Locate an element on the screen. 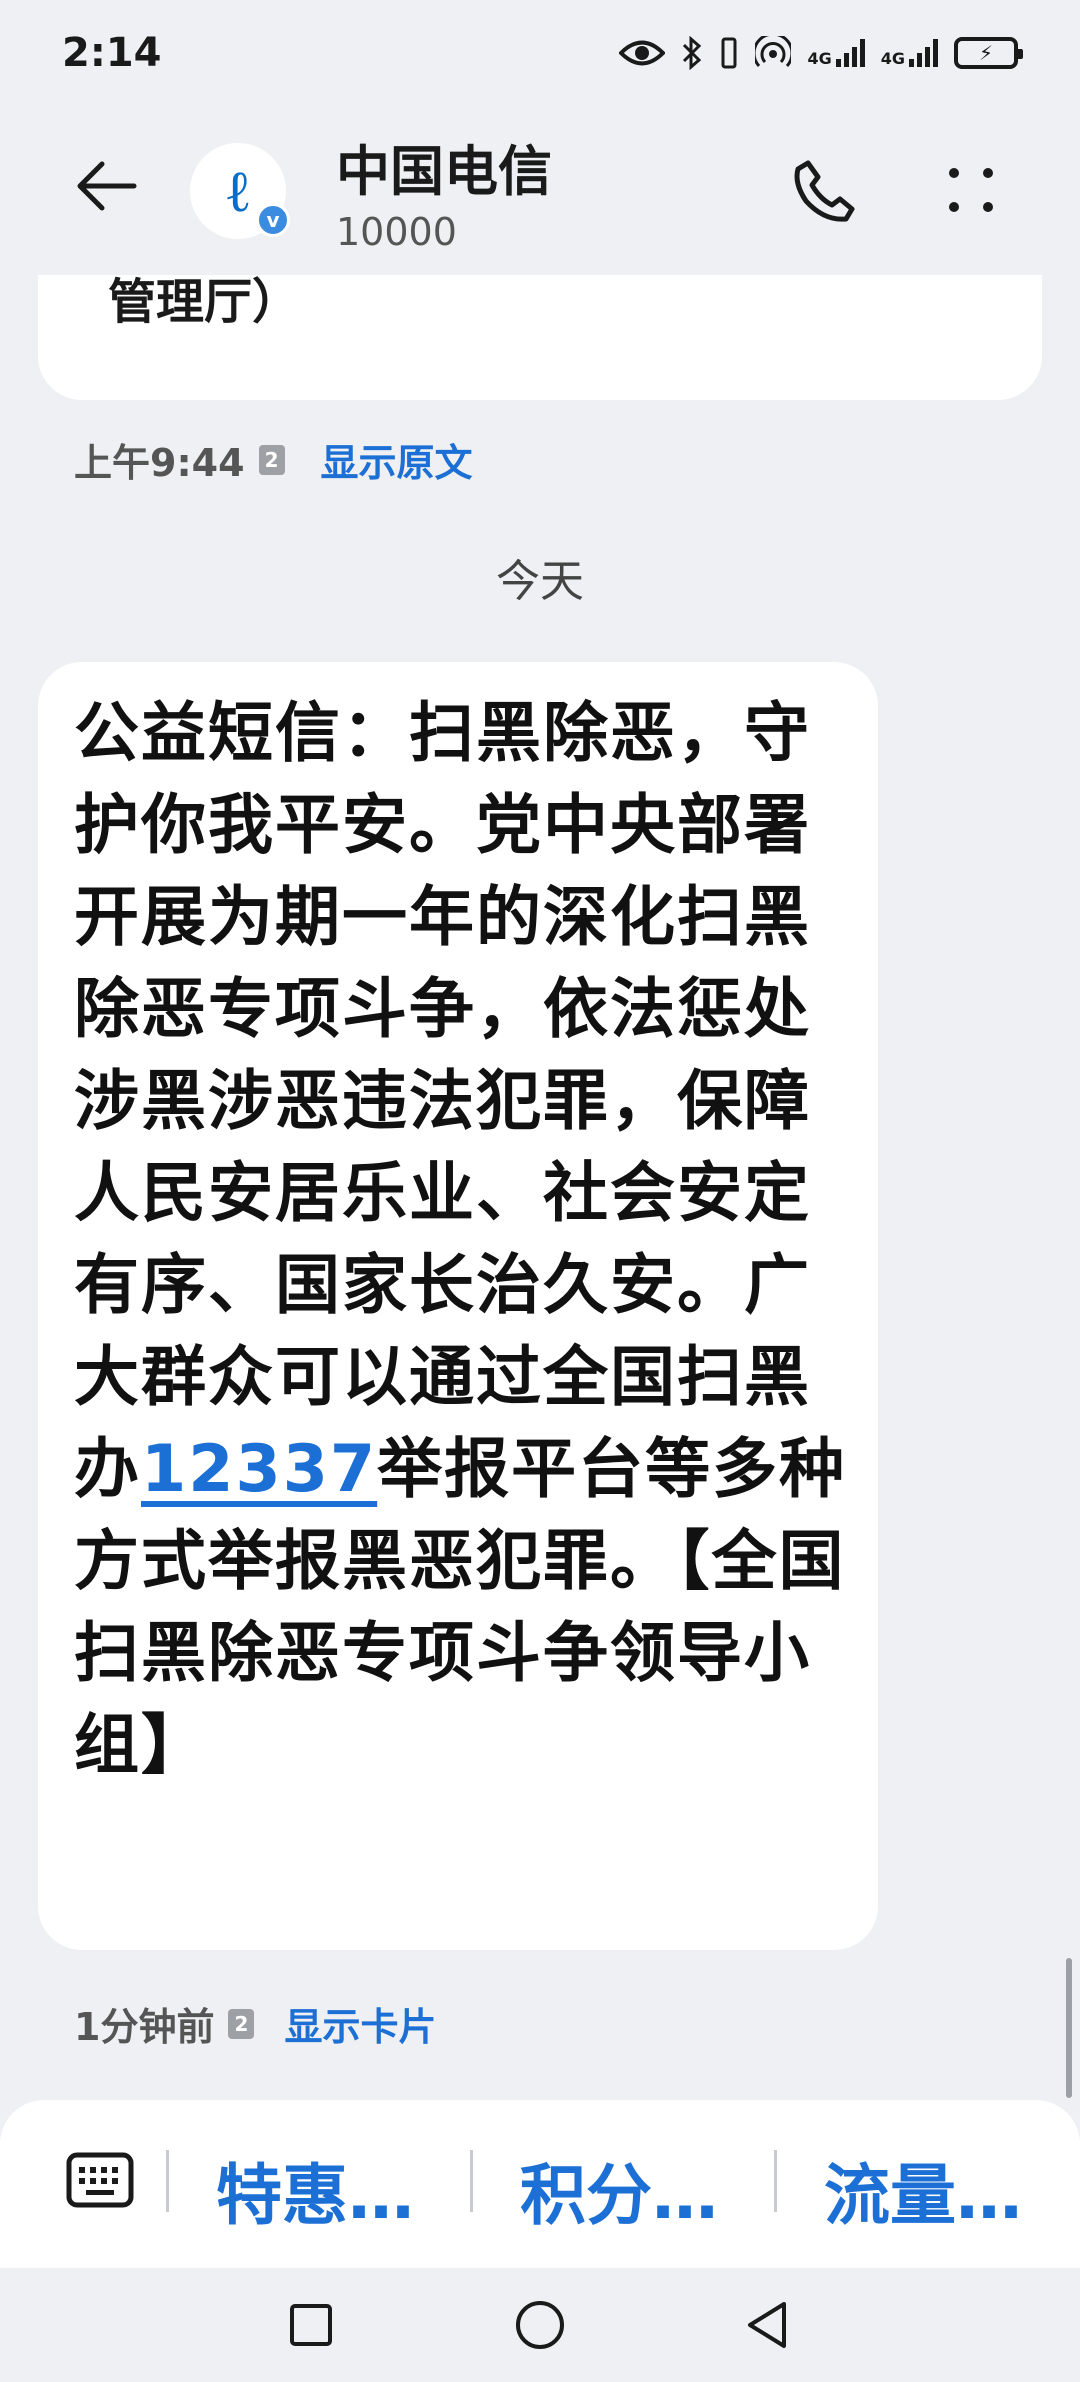 Image resolution: width=1080 pixels, height=2382 pixels. eye-icon is located at coordinates (642, 52).